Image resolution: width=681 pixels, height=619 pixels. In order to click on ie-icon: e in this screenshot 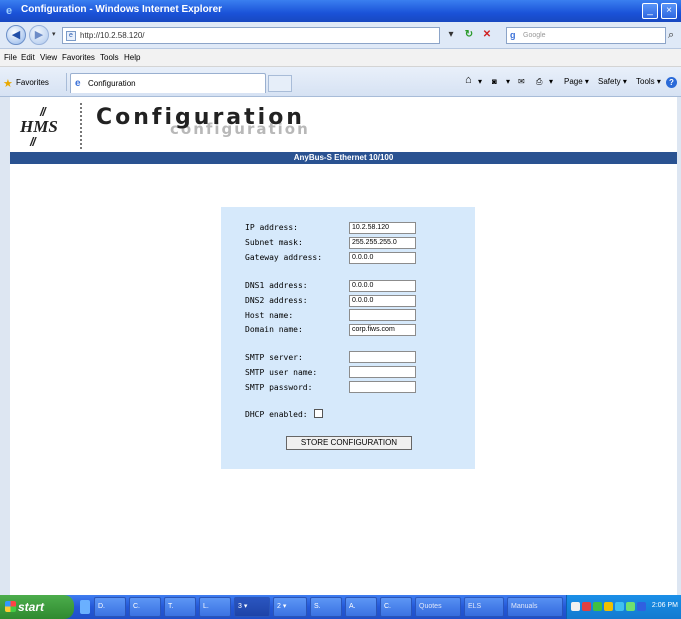, I will do `click(9, 11)`.